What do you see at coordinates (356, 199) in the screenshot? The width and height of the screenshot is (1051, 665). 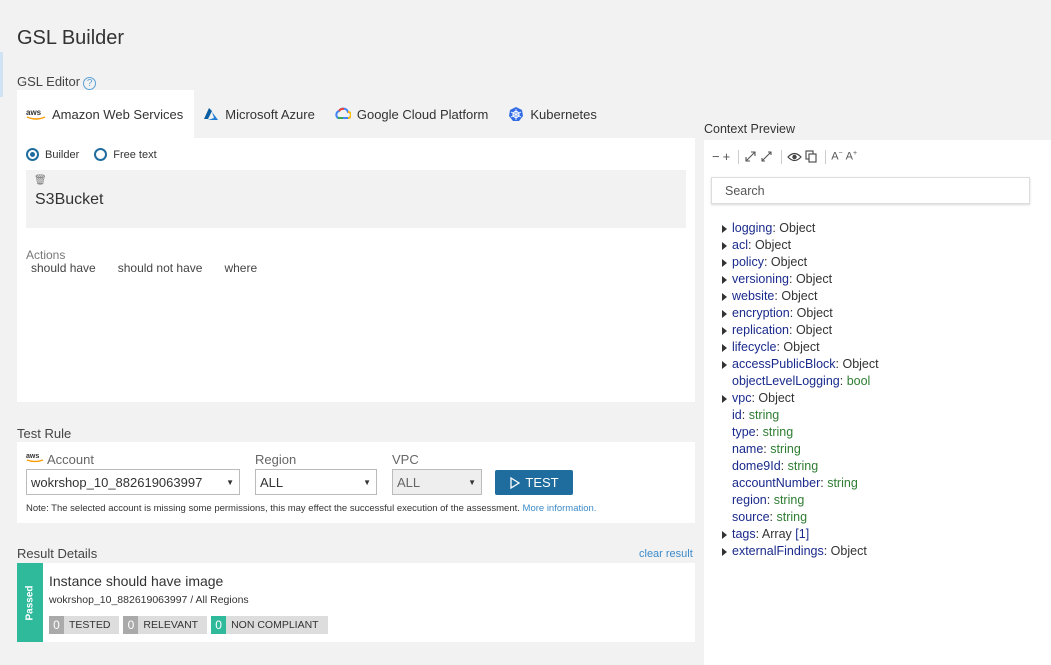 I see `gsl-expression-box: 🗑 S3Bucket` at bounding box center [356, 199].